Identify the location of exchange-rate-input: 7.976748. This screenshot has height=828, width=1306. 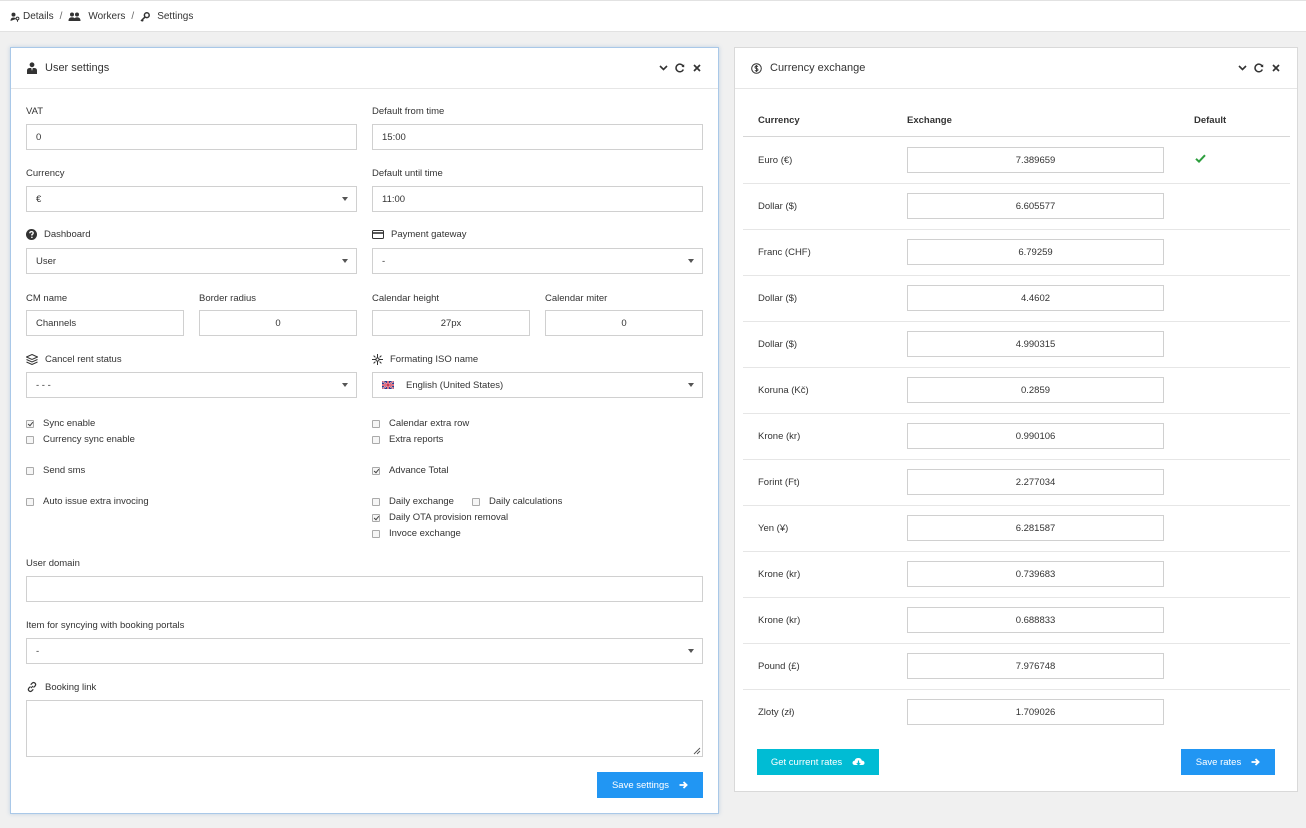
(1035, 666).